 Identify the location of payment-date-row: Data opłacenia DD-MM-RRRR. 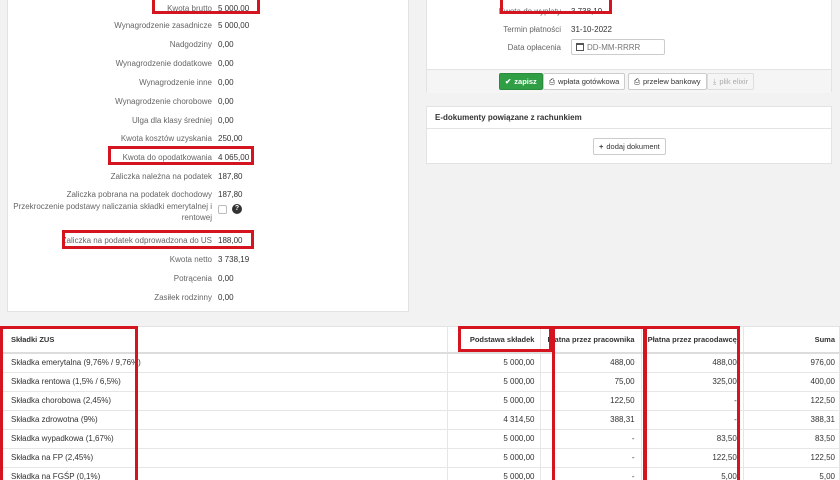
(629, 48).